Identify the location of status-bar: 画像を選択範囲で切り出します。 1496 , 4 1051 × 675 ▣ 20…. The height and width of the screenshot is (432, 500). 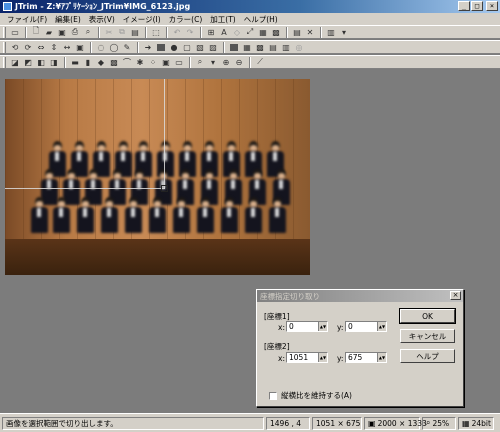
(250, 422).